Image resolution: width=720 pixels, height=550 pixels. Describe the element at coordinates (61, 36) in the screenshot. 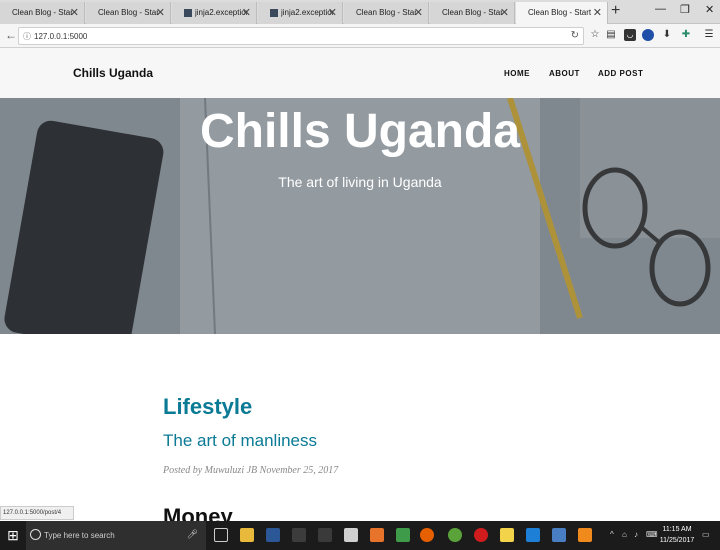

I see `url-text: 127.0.0.1:5000` at that location.